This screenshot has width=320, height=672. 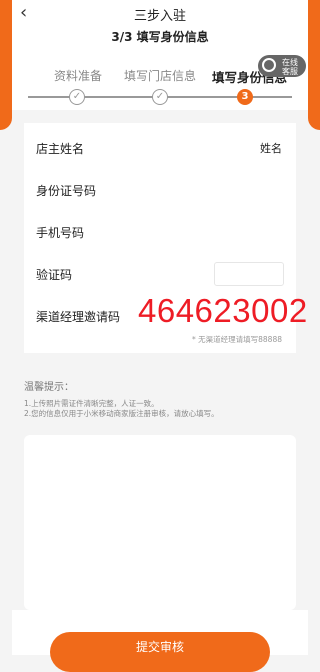 What do you see at coordinates (160, 652) in the screenshot?
I see `submit-button: 提交审核` at bounding box center [160, 652].